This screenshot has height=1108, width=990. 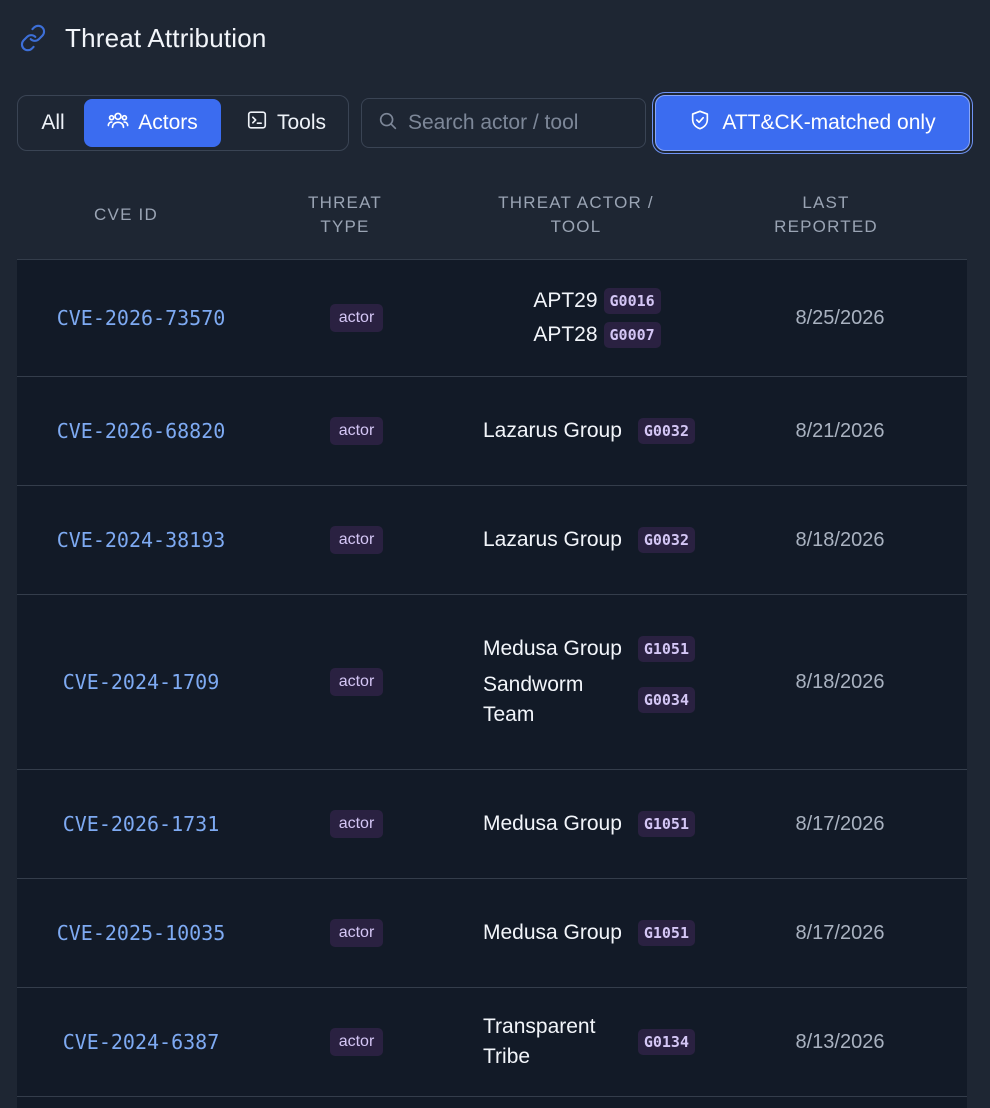 What do you see at coordinates (666, 1042) in the screenshot?
I see `attck-group-id-badge: G0134` at bounding box center [666, 1042].